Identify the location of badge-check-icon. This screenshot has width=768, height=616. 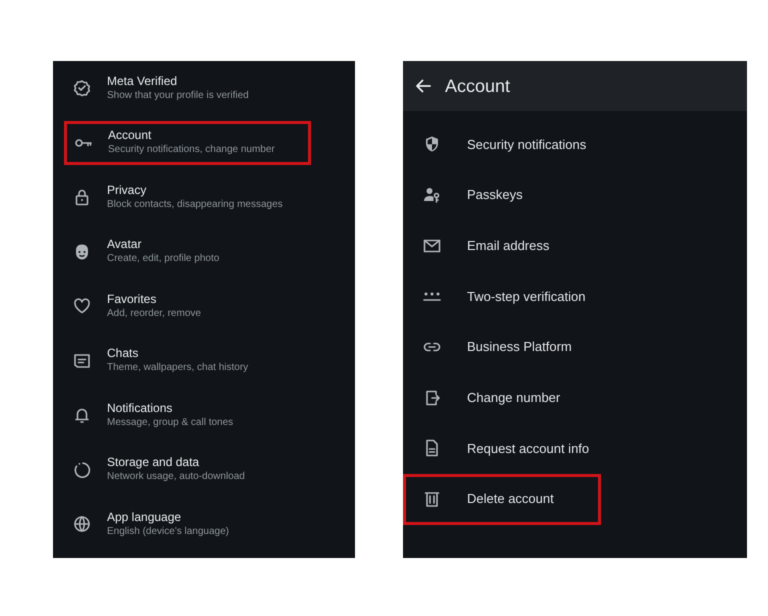
(82, 88).